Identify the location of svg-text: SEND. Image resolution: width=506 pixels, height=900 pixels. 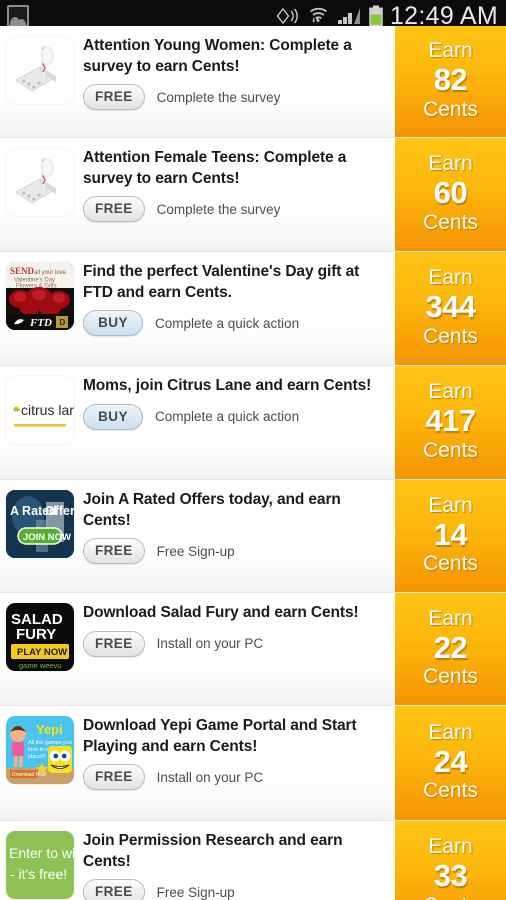
(22, 271).